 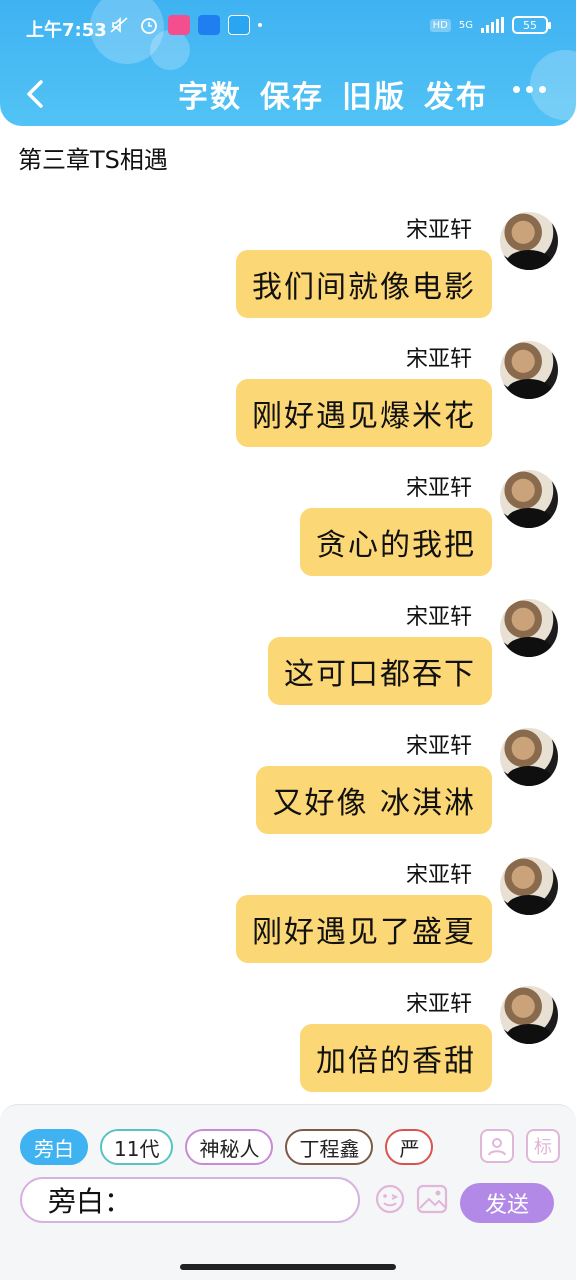 What do you see at coordinates (119, 25) in the screenshot?
I see `mute-icon` at bounding box center [119, 25].